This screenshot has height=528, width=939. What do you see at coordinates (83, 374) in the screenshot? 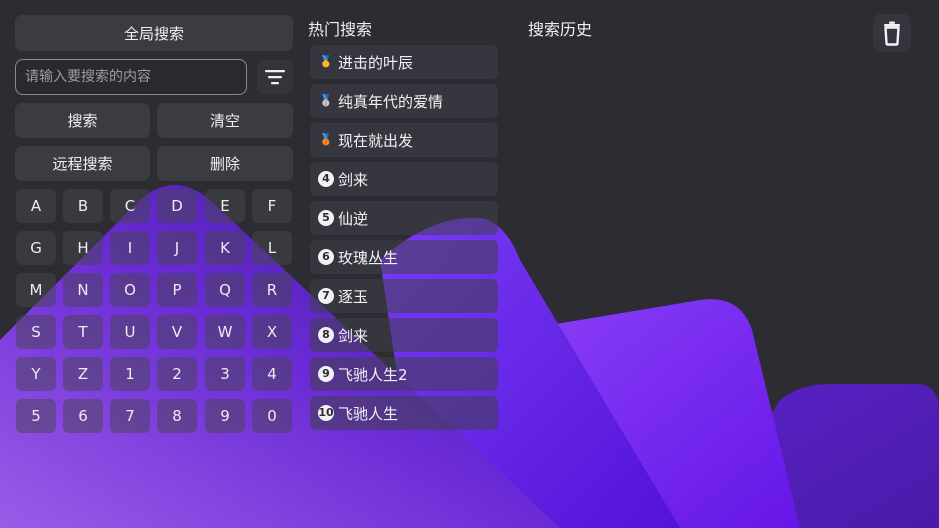
I see `key-z: Z` at bounding box center [83, 374].